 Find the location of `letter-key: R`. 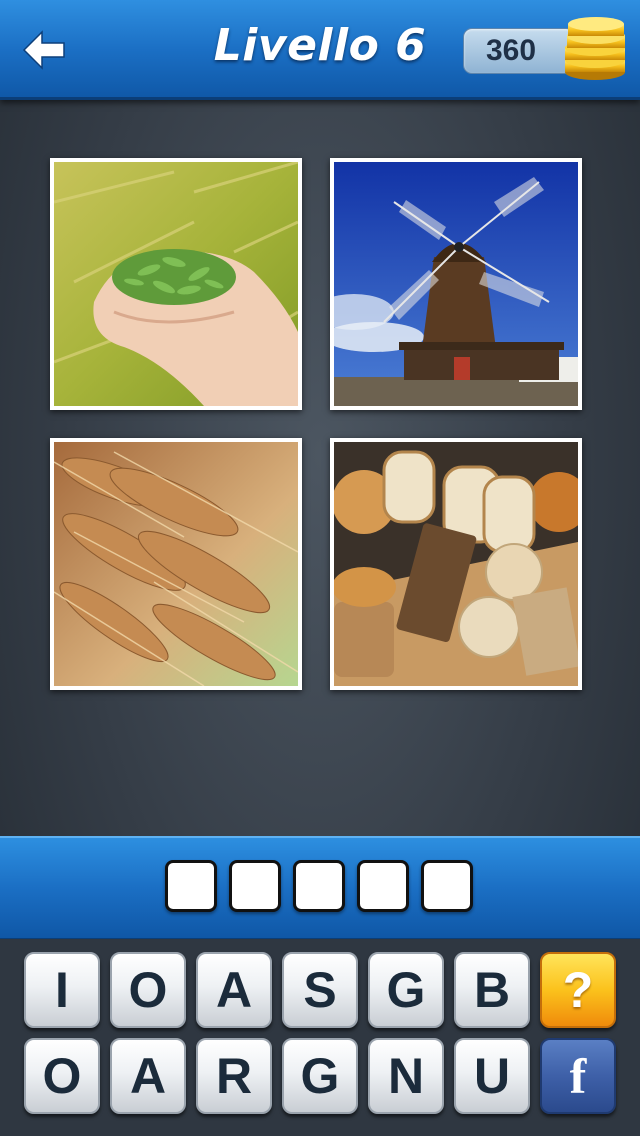

letter-key: R is located at coordinates (234, 1076).